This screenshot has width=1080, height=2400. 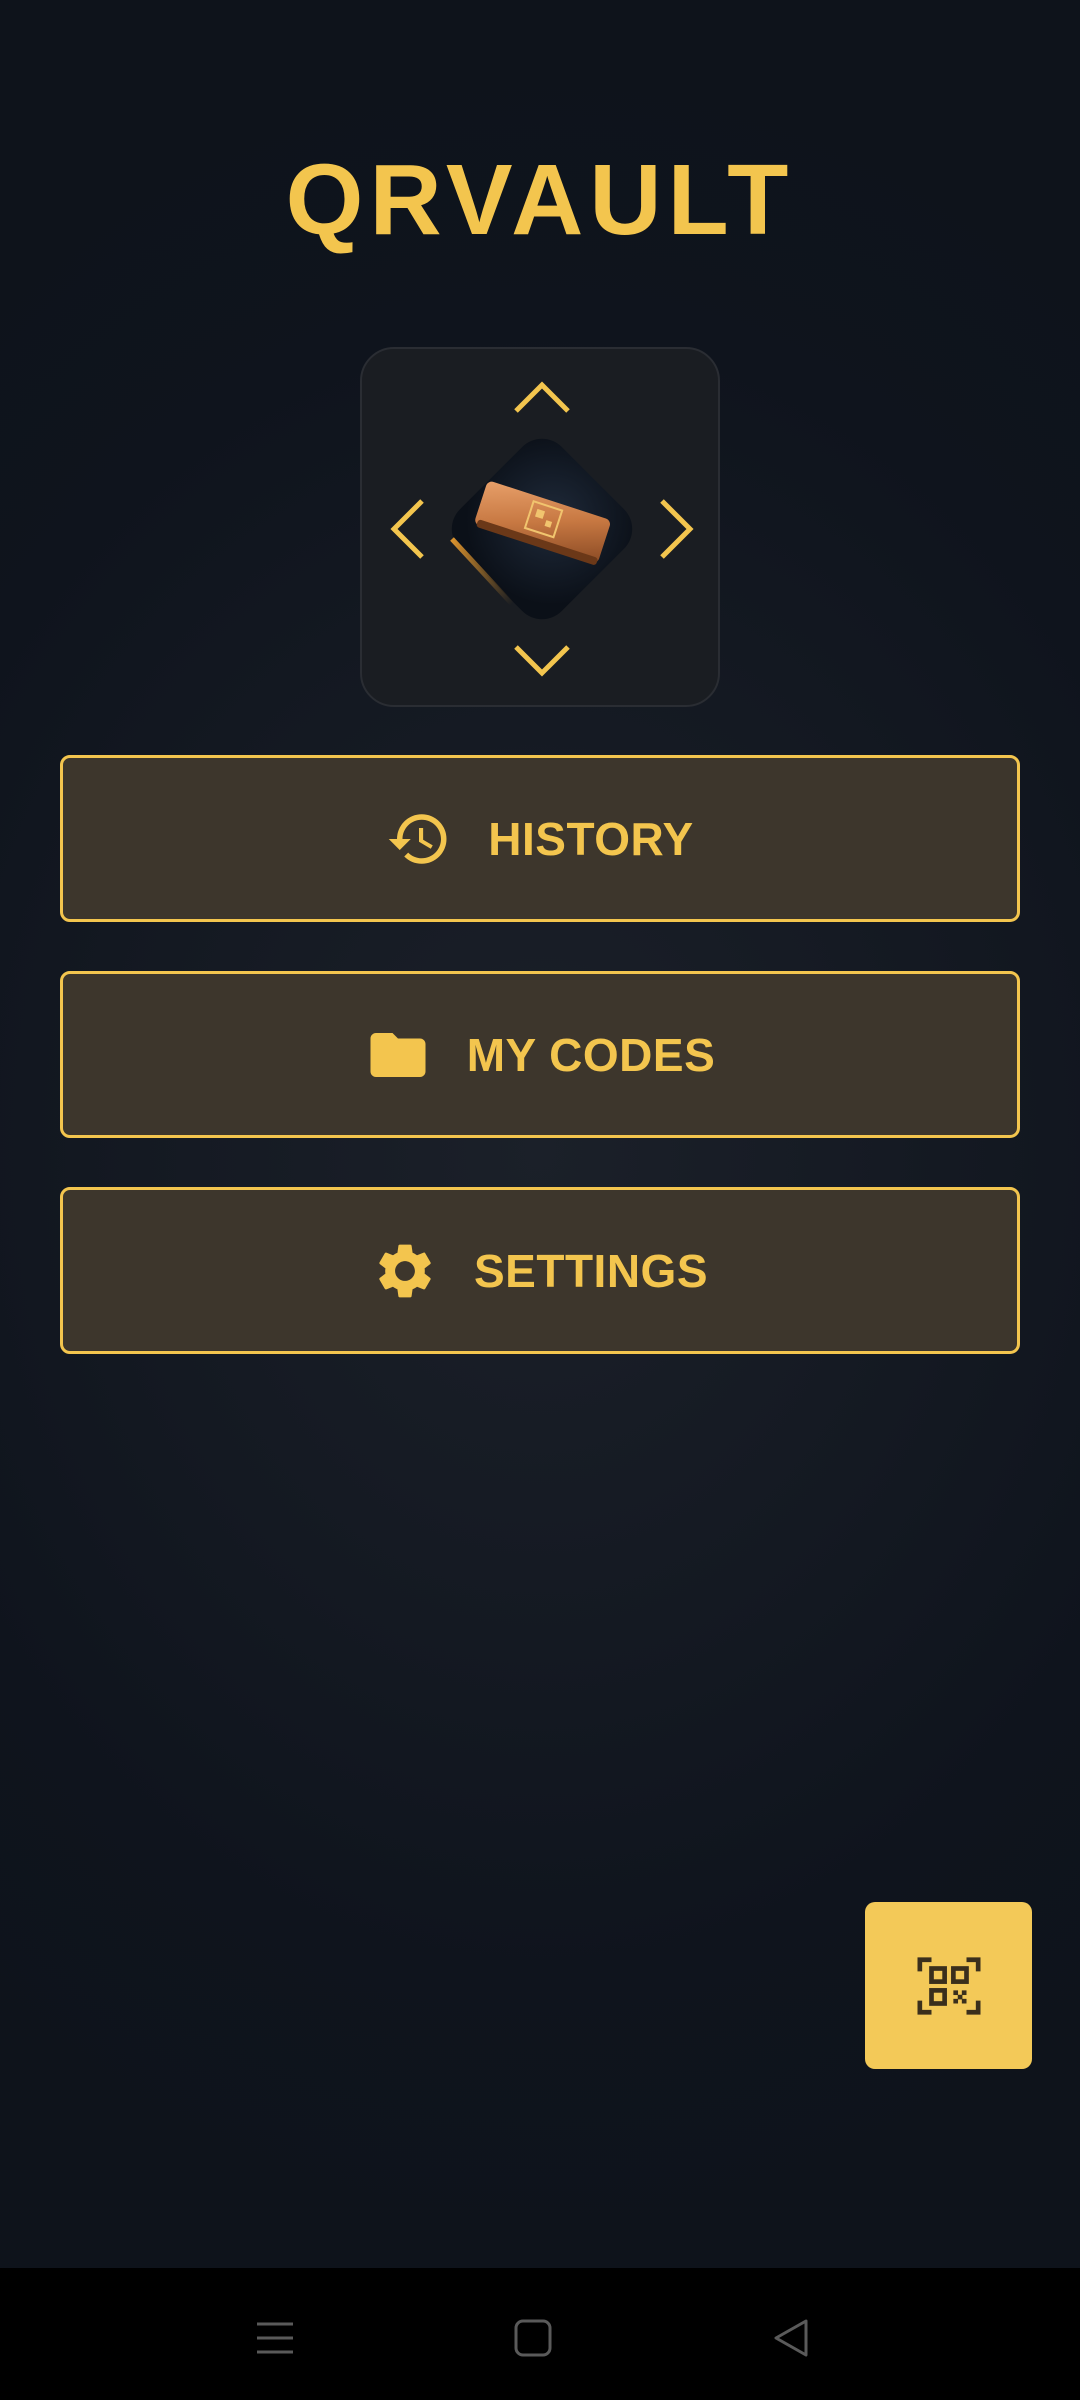 What do you see at coordinates (540, 527) in the screenshot?
I see `hero-card` at bounding box center [540, 527].